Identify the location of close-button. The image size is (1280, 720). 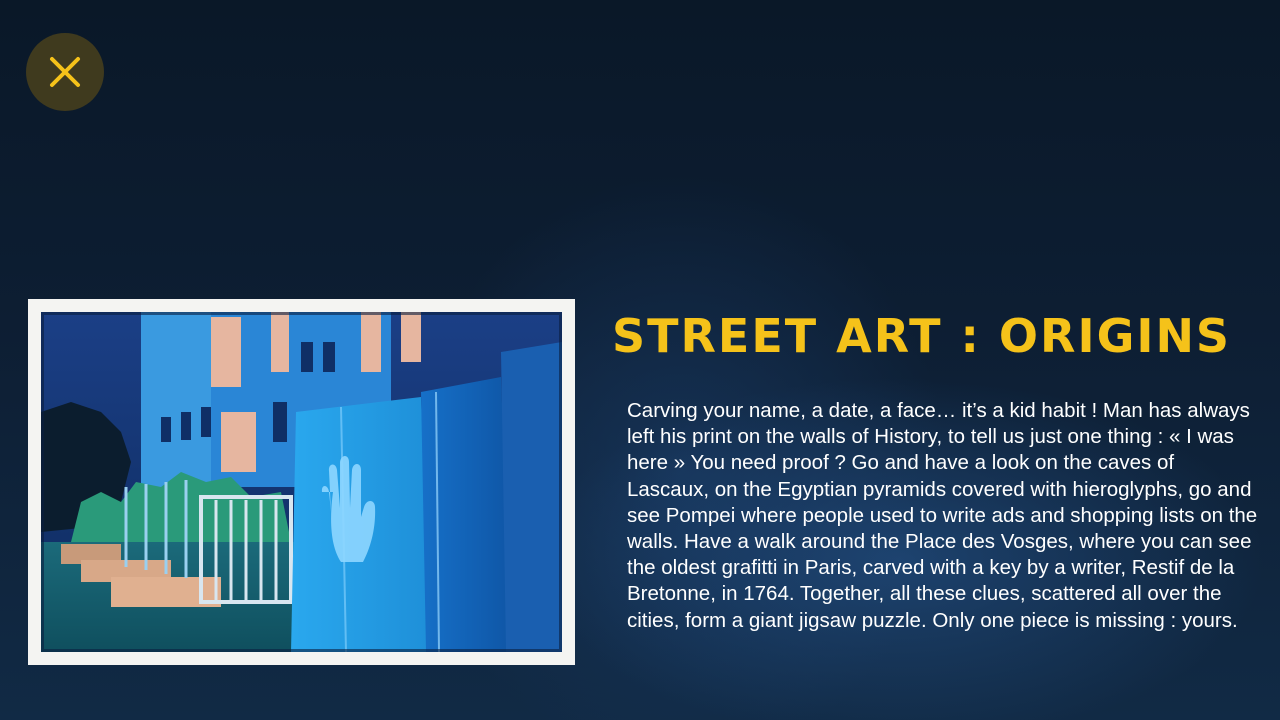
(65, 72).